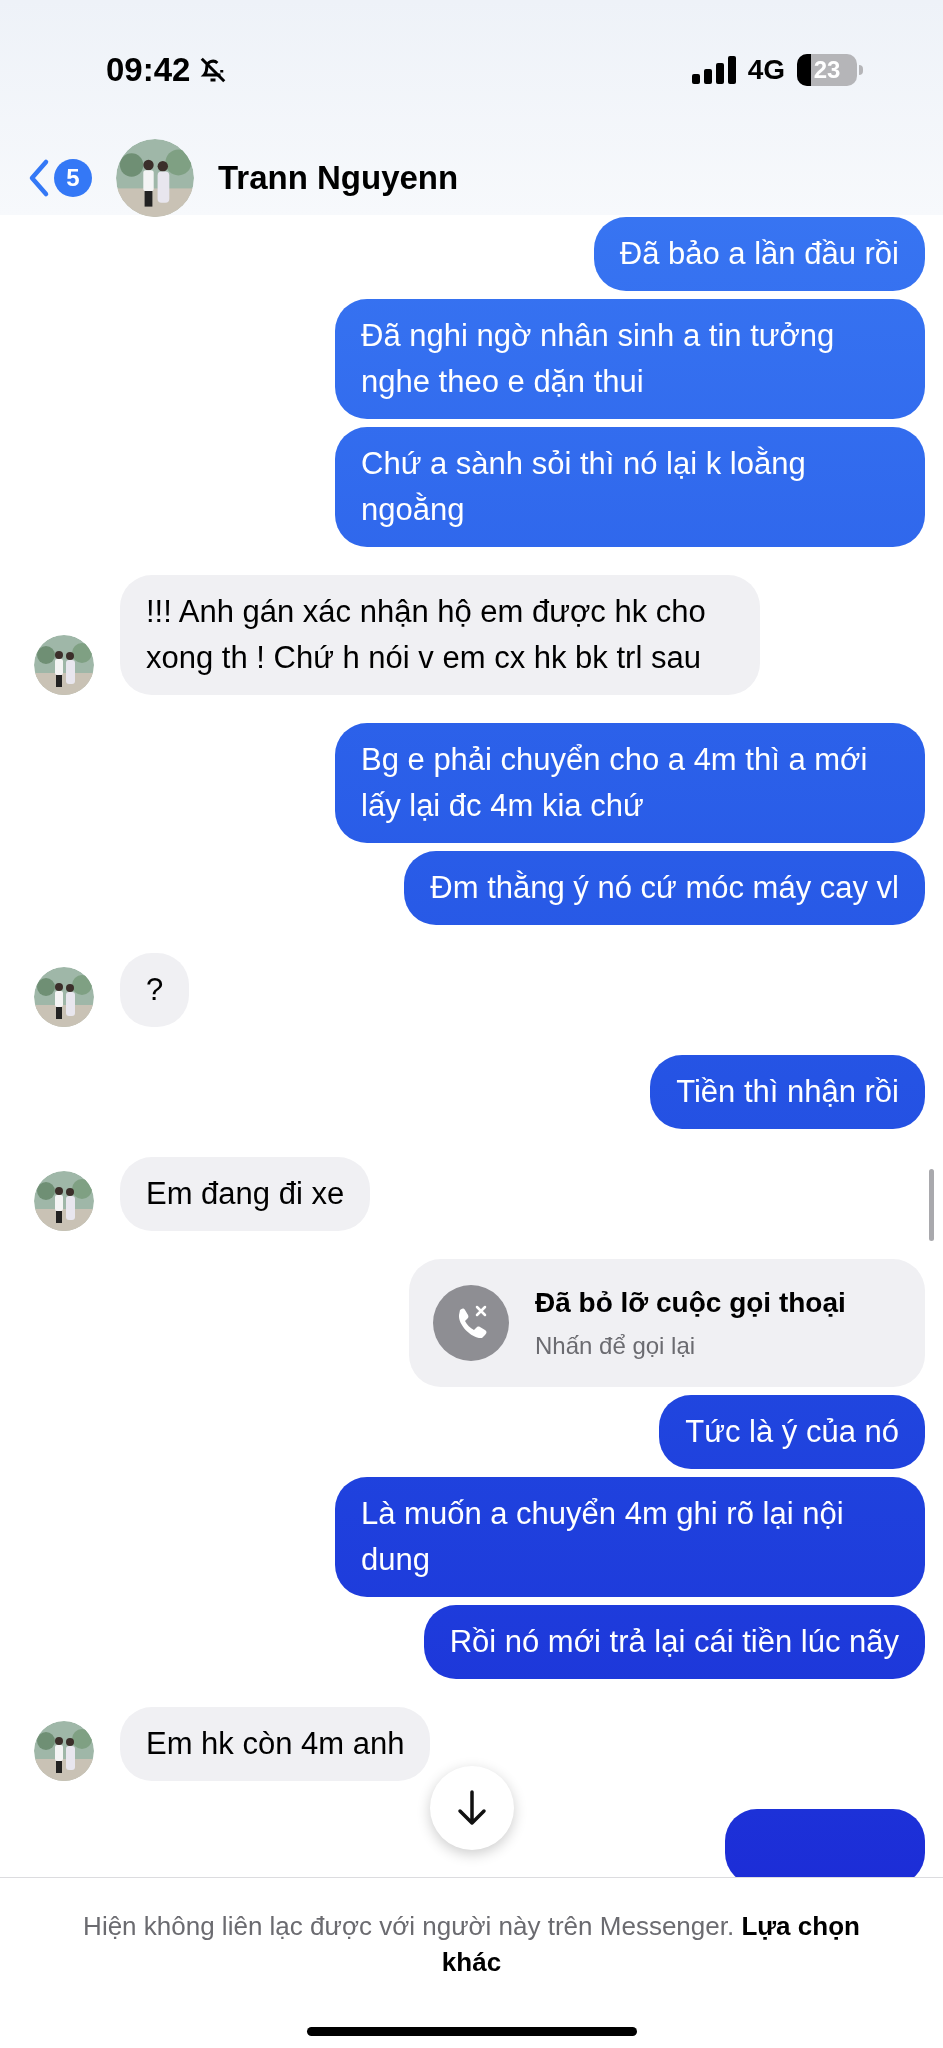  Describe the element at coordinates (616, 1346) in the screenshot. I see `call-subtitle: Nhấn để gọi lại` at that location.